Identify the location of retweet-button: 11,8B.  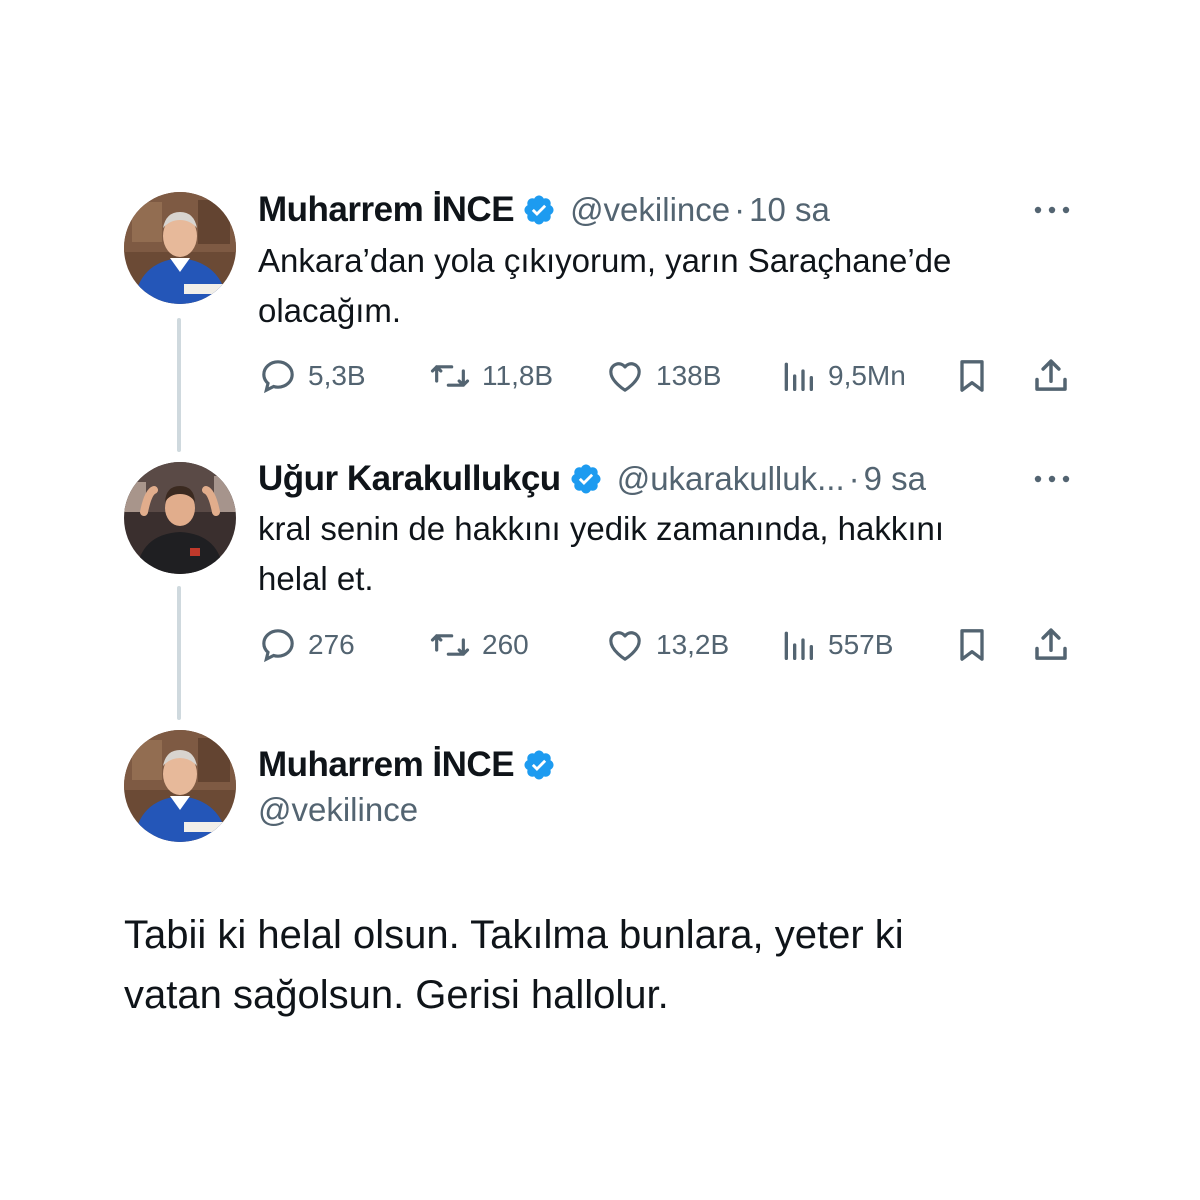
(490, 376).